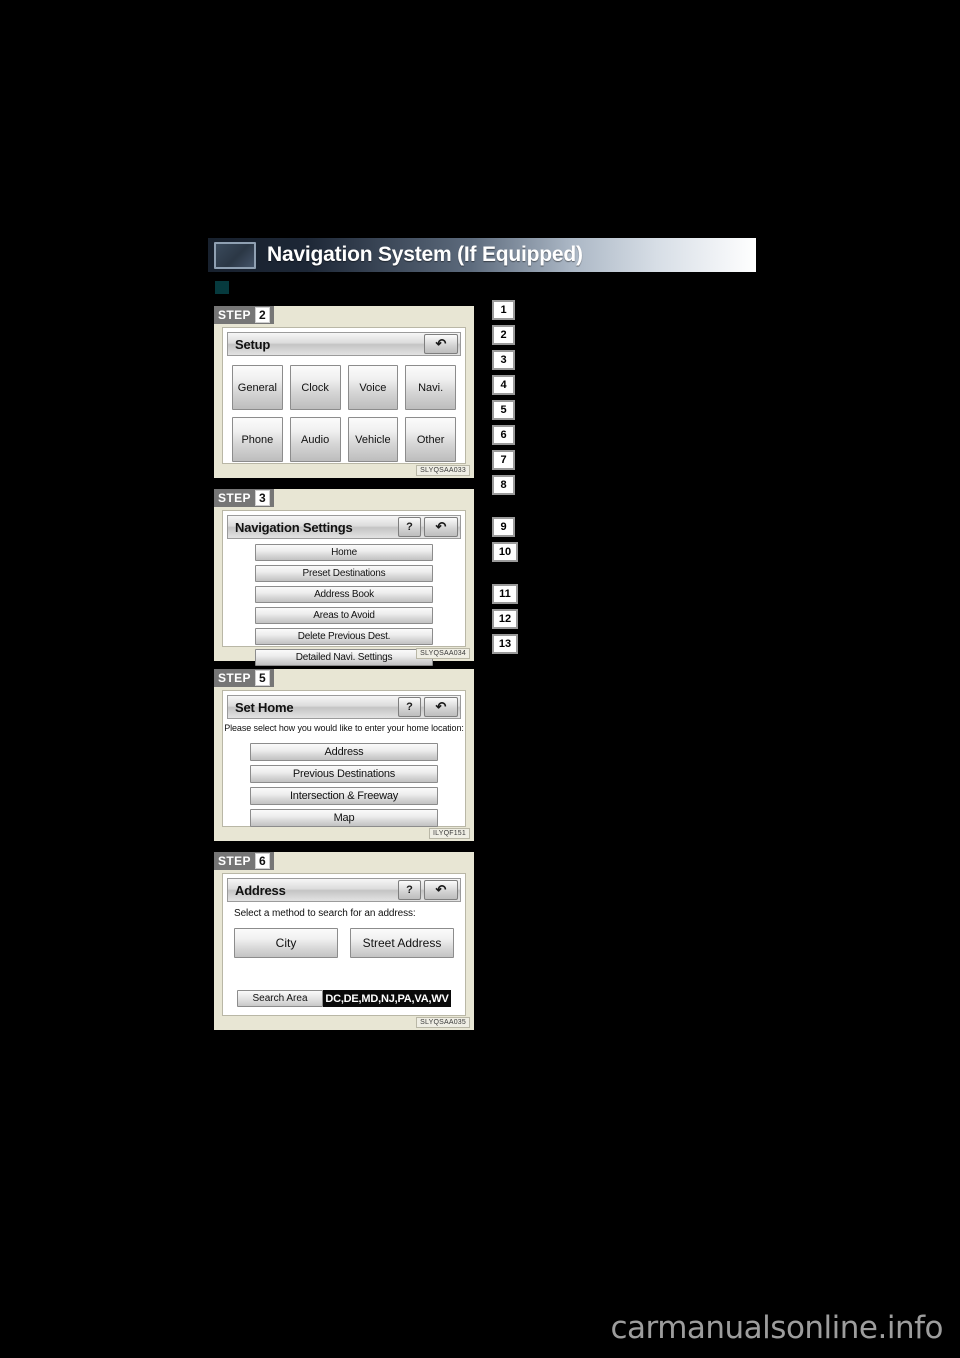  What do you see at coordinates (402, 943) in the screenshot?
I see `address-method-street-address: Street Address` at bounding box center [402, 943].